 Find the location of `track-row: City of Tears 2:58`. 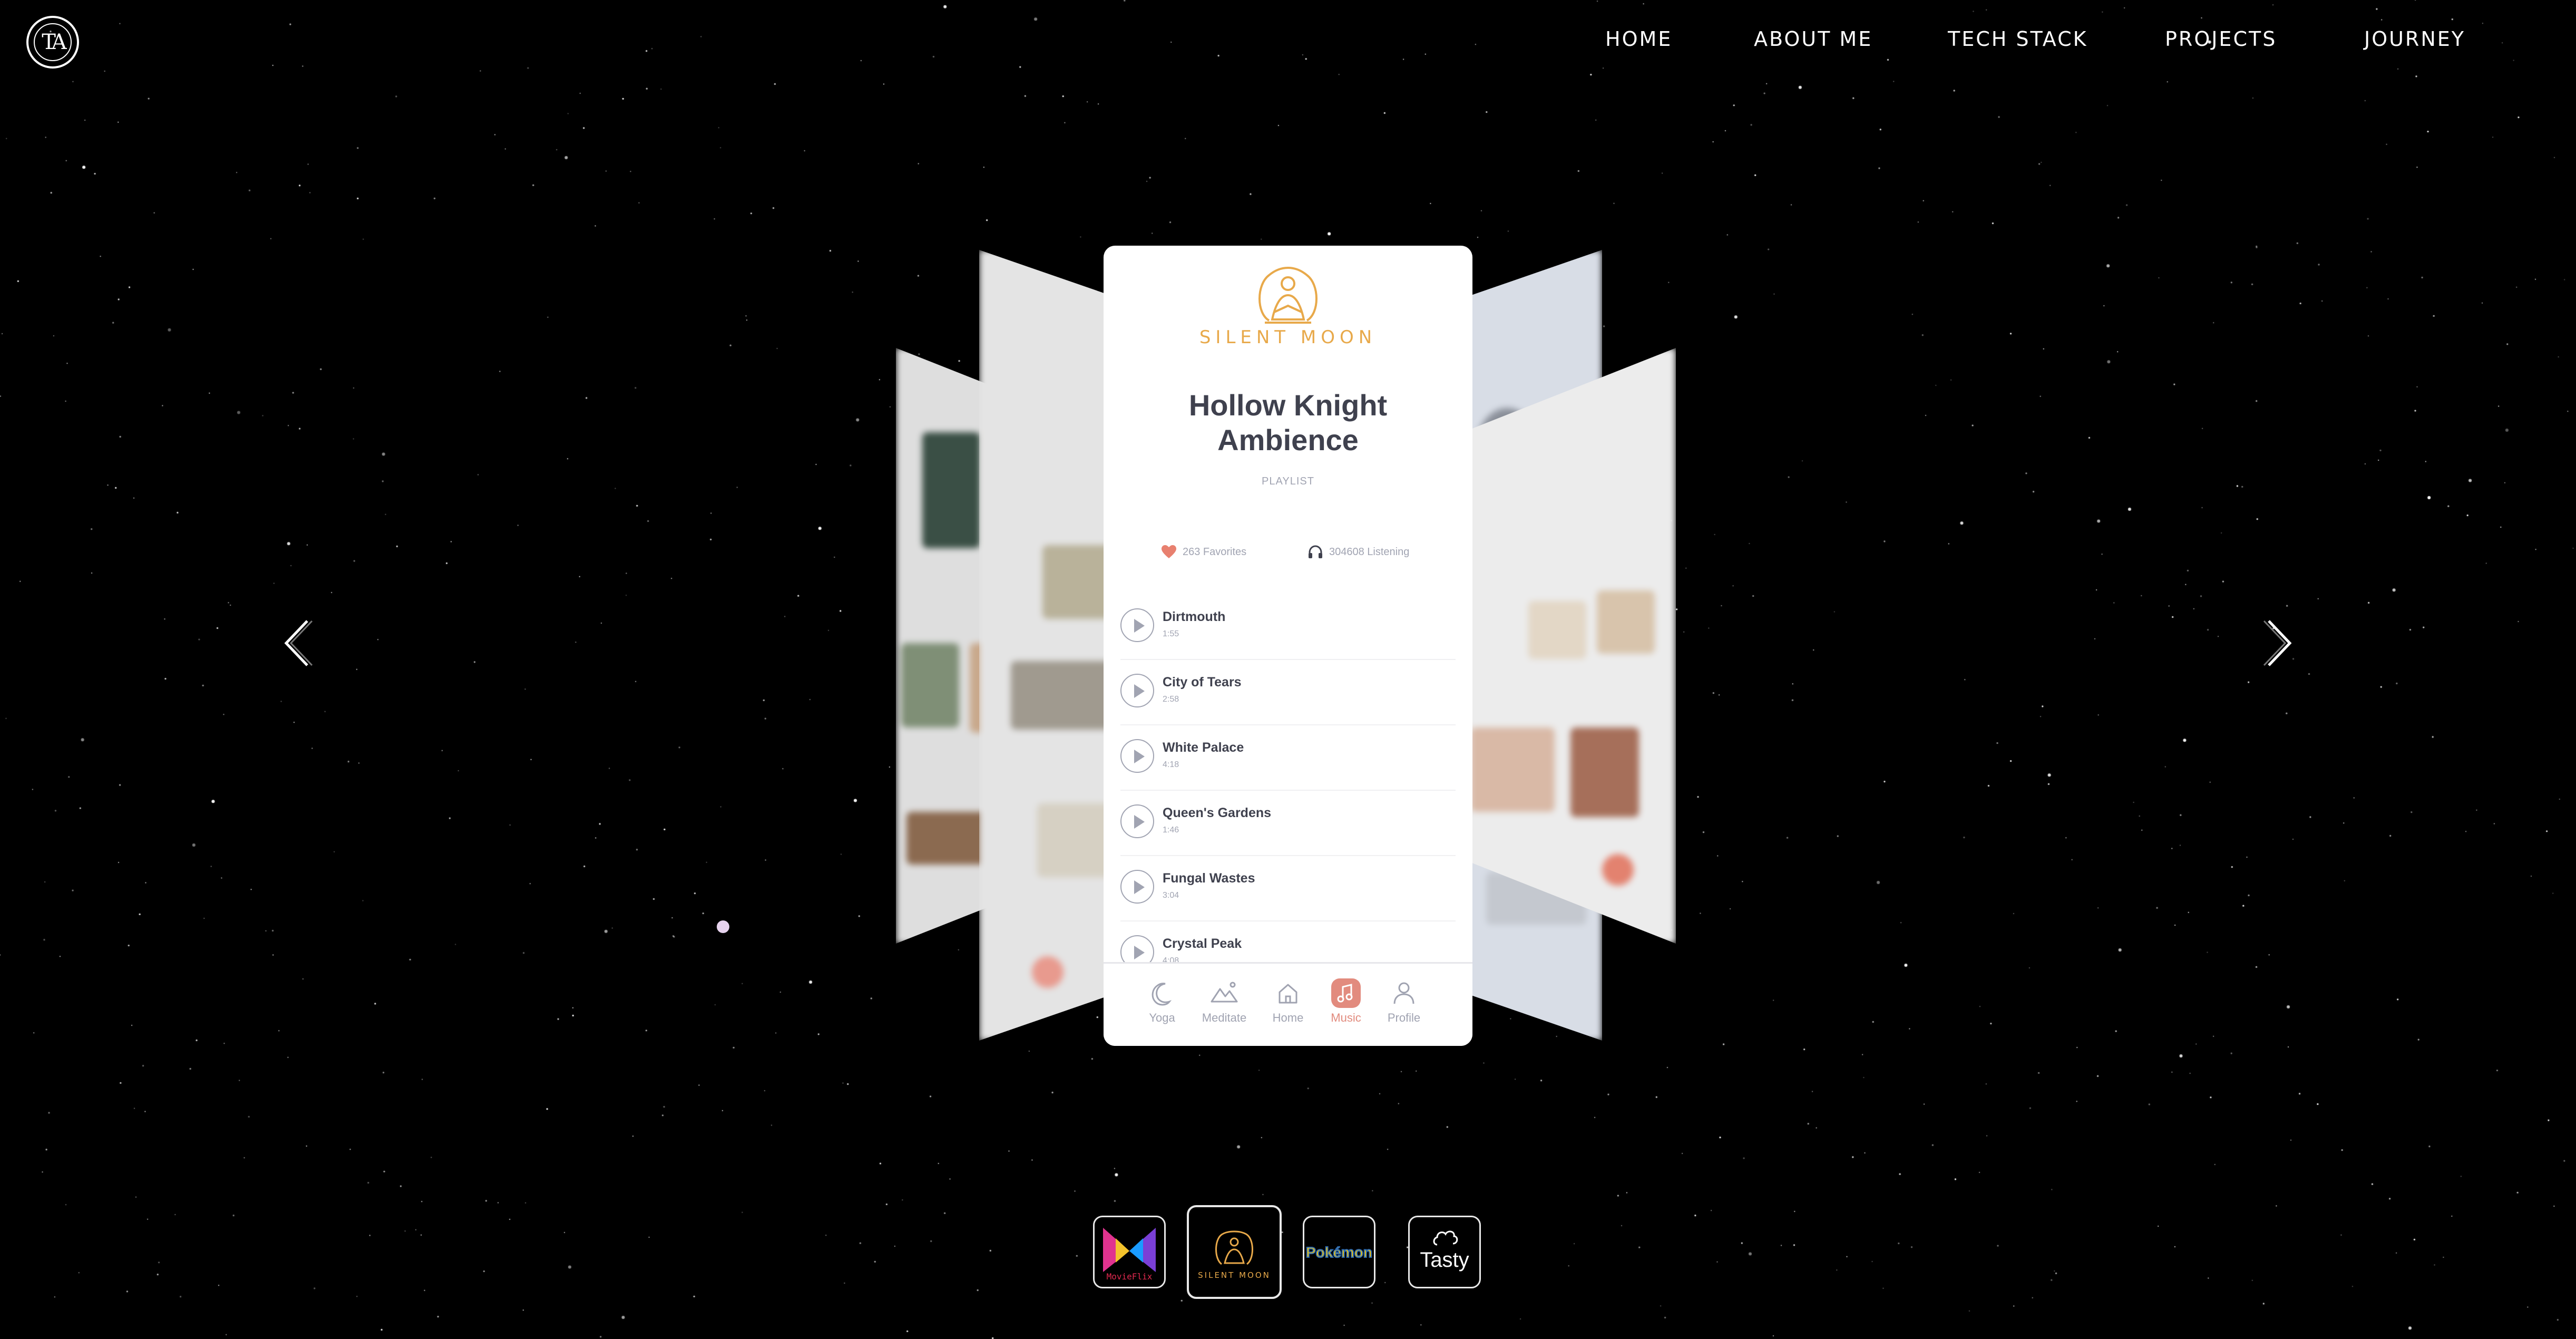

track-row: City of Tears 2:58 is located at coordinates (1288, 692).